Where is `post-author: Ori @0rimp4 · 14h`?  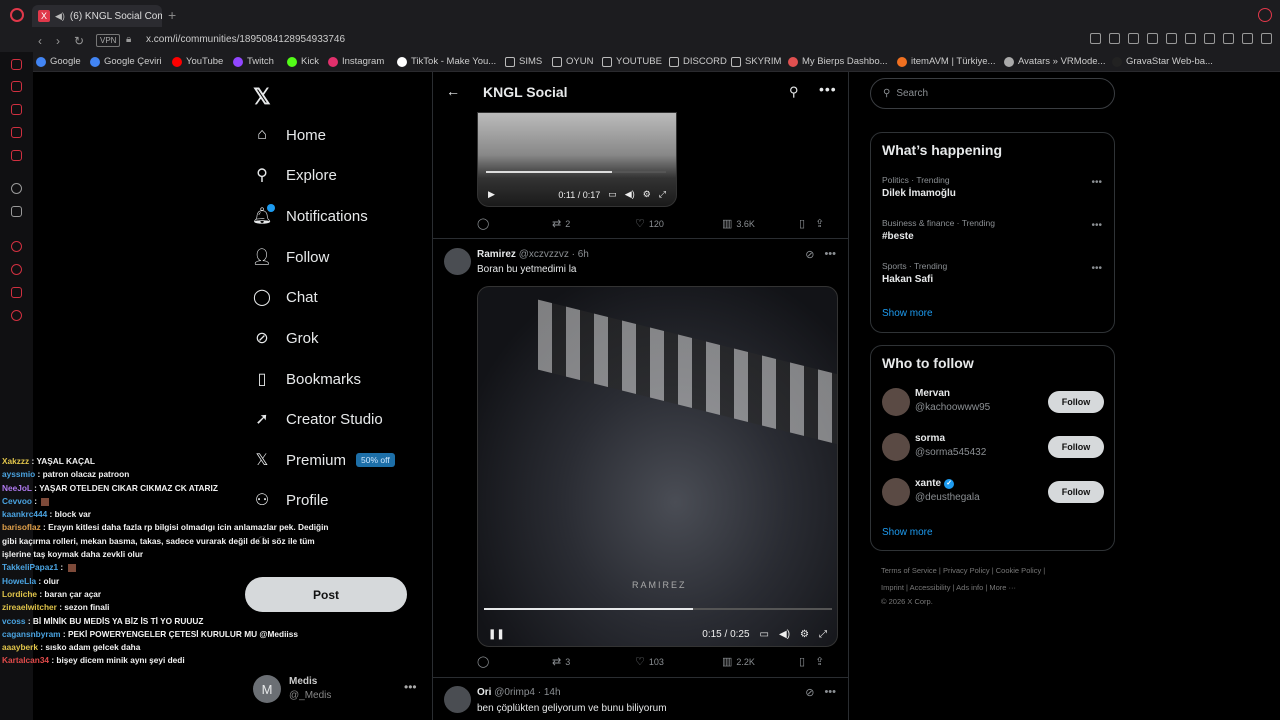
post-author: Ori @0rimp4 · 14h is located at coordinates (519, 692).